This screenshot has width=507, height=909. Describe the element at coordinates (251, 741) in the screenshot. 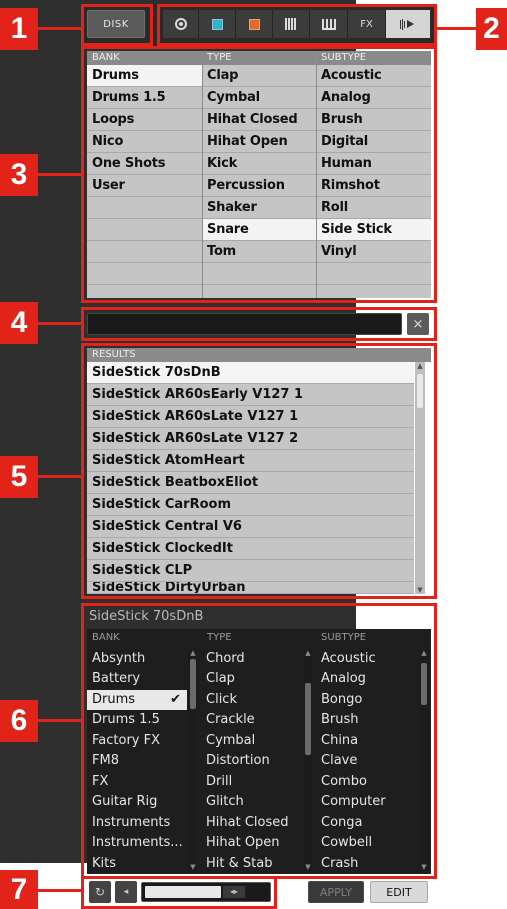

I see `editor-type-item: Cymbal` at that location.